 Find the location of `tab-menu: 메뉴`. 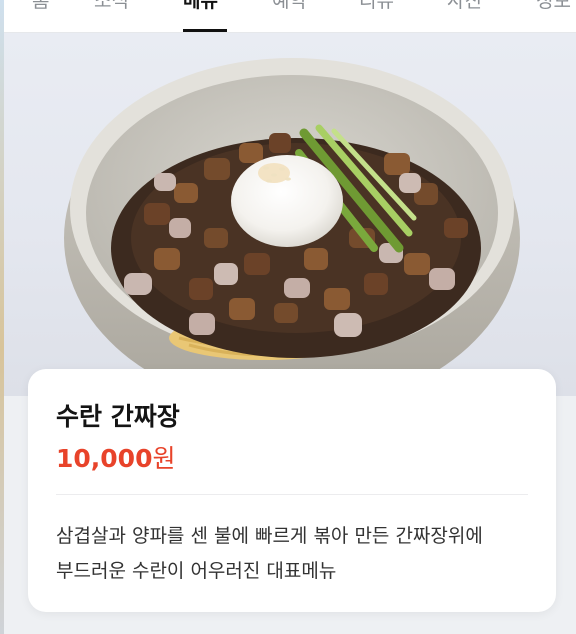

tab-menu: 메뉴 is located at coordinates (200, 8).